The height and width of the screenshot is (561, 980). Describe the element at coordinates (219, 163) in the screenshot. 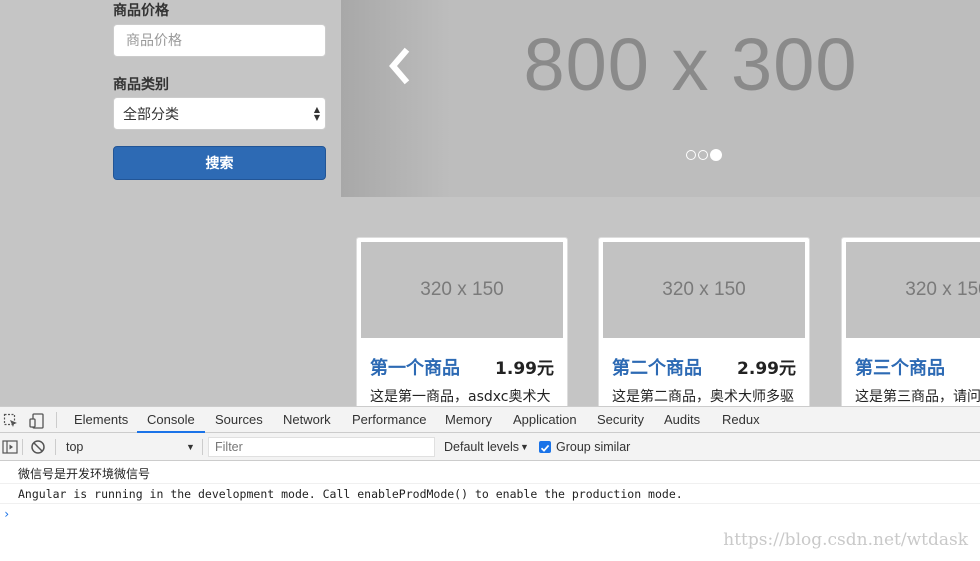

I see `search-button: 搜索` at that location.